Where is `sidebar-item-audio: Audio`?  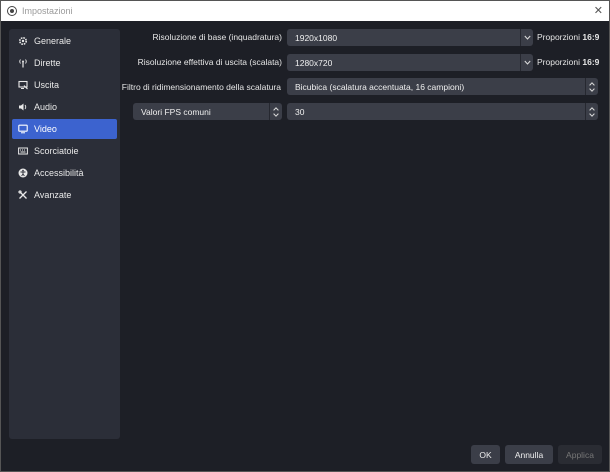 sidebar-item-audio: Audio is located at coordinates (64, 107).